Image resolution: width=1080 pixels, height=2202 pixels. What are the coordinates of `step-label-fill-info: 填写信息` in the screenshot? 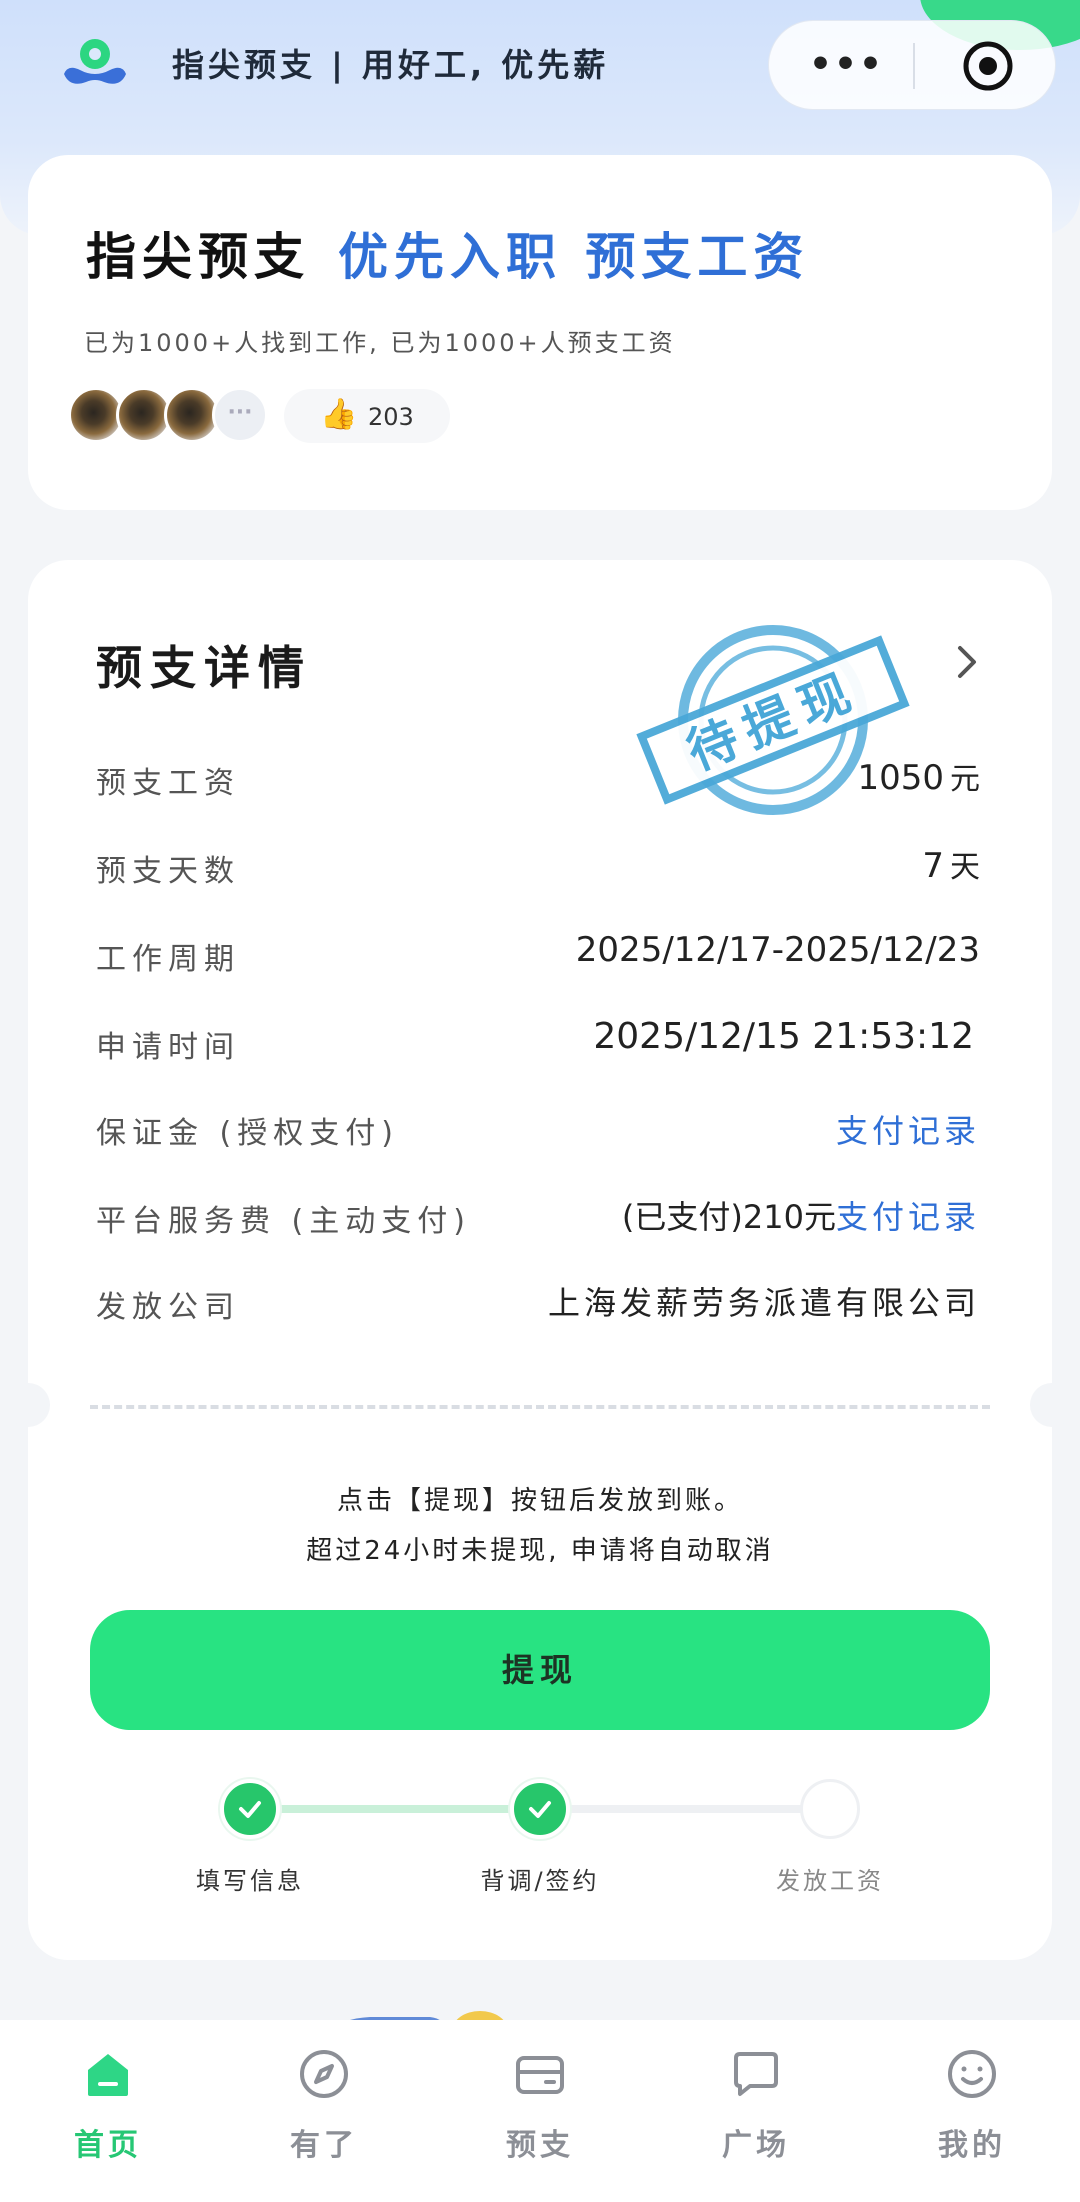 It's located at (250, 1881).